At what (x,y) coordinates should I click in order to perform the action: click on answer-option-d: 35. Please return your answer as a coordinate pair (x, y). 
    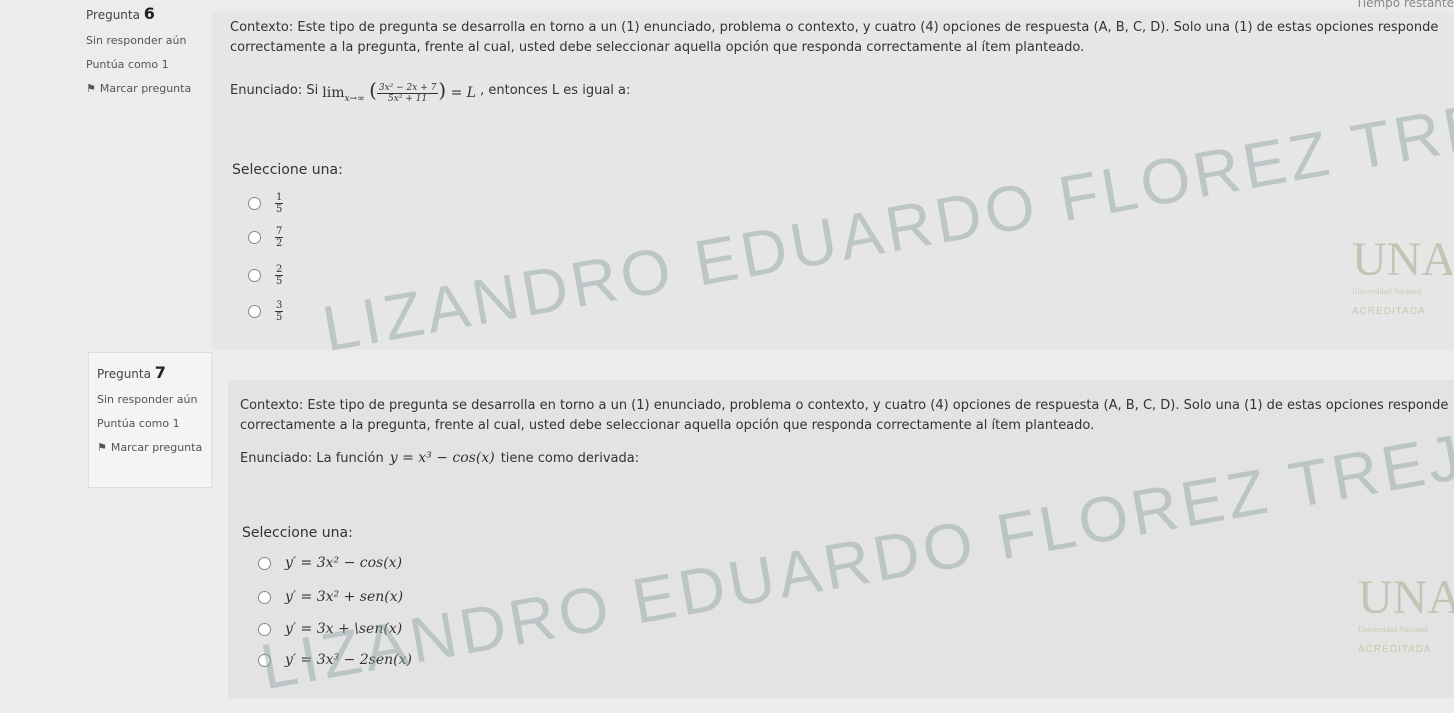
    Looking at the image, I should click on (266, 311).